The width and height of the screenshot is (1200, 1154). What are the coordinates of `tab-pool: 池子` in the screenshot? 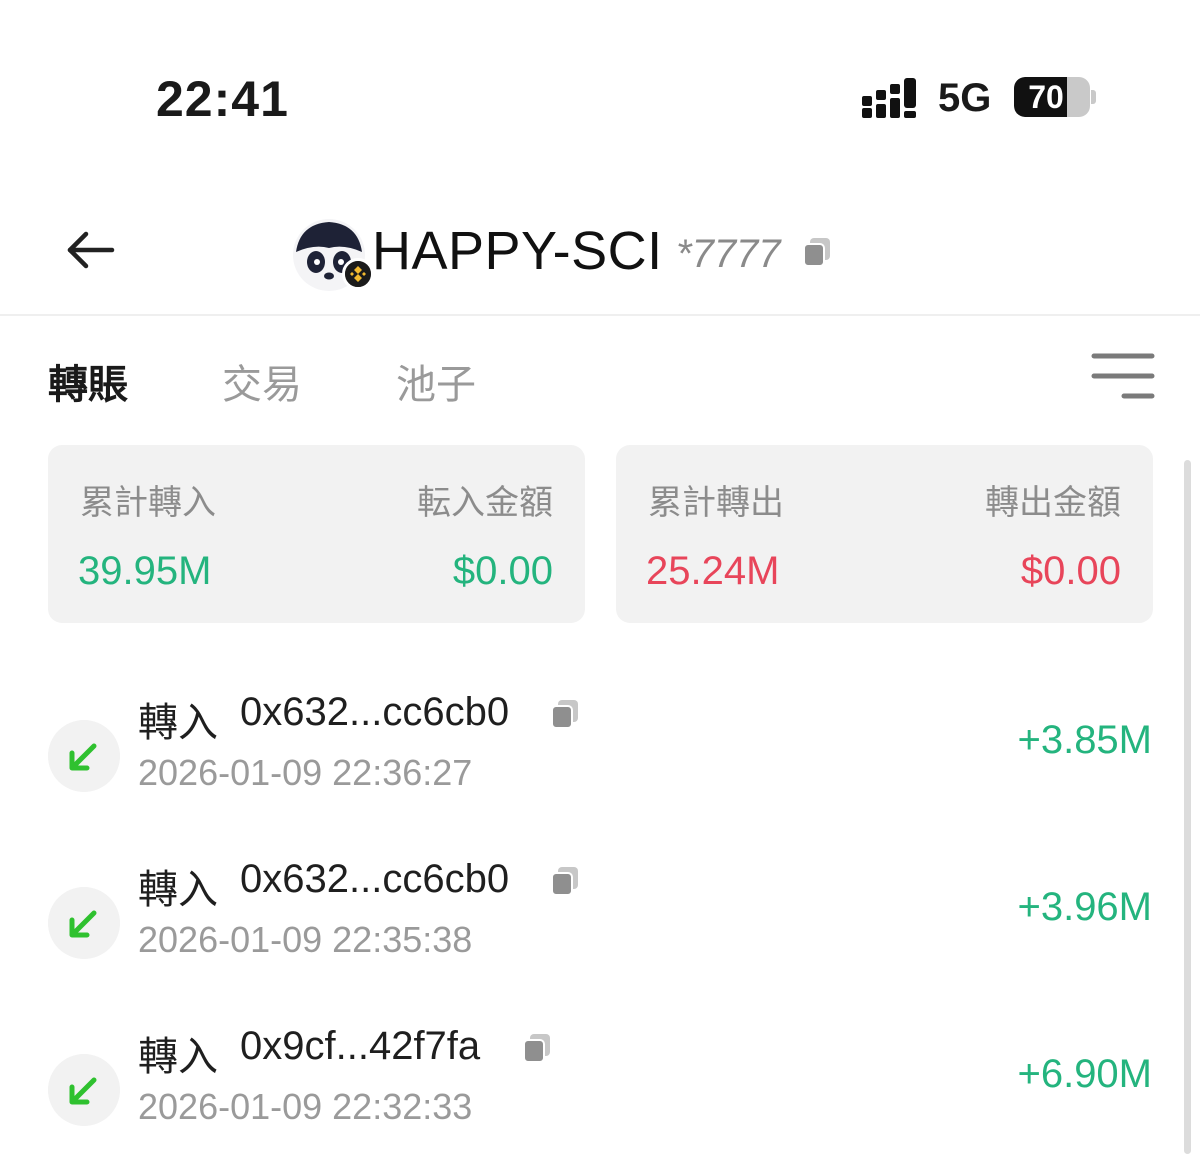 It's located at (436, 381).